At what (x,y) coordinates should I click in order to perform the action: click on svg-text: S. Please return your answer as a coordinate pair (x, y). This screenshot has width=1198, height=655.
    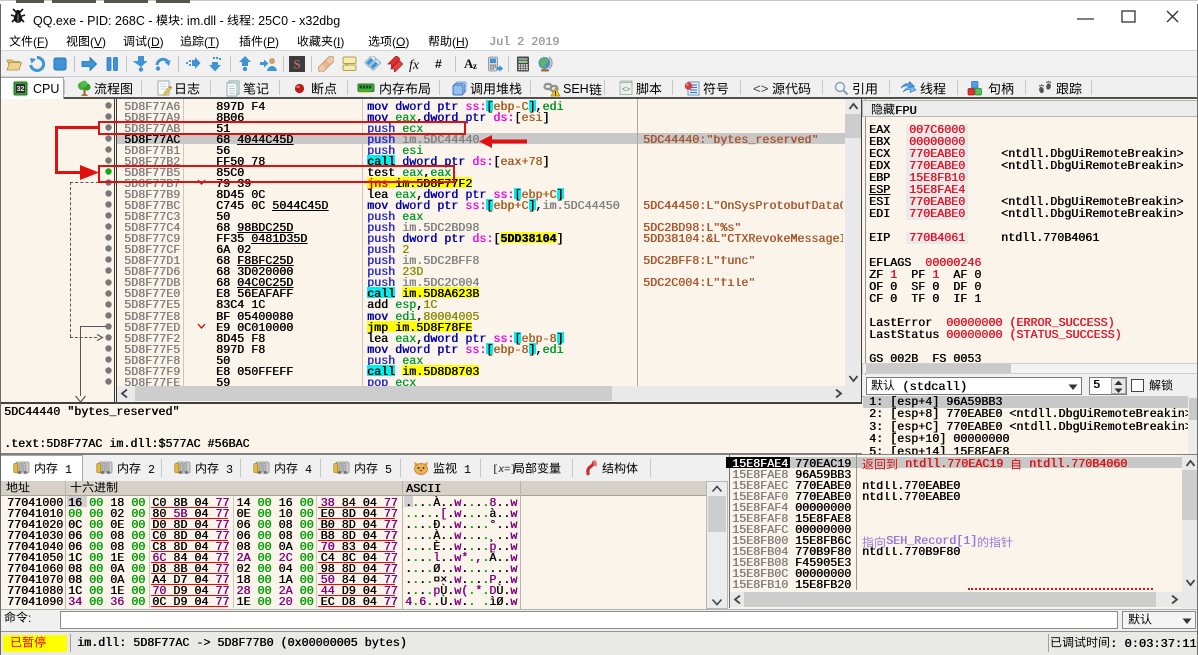
    Looking at the image, I should click on (296, 64).